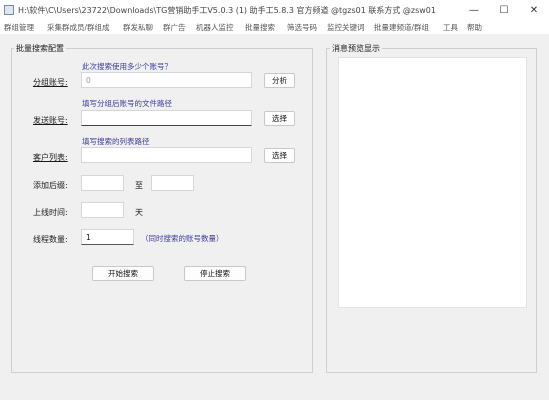 Image resolution: width=549 pixels, height=400 pixels. I want to click on online-time-input, so click(102, 210).